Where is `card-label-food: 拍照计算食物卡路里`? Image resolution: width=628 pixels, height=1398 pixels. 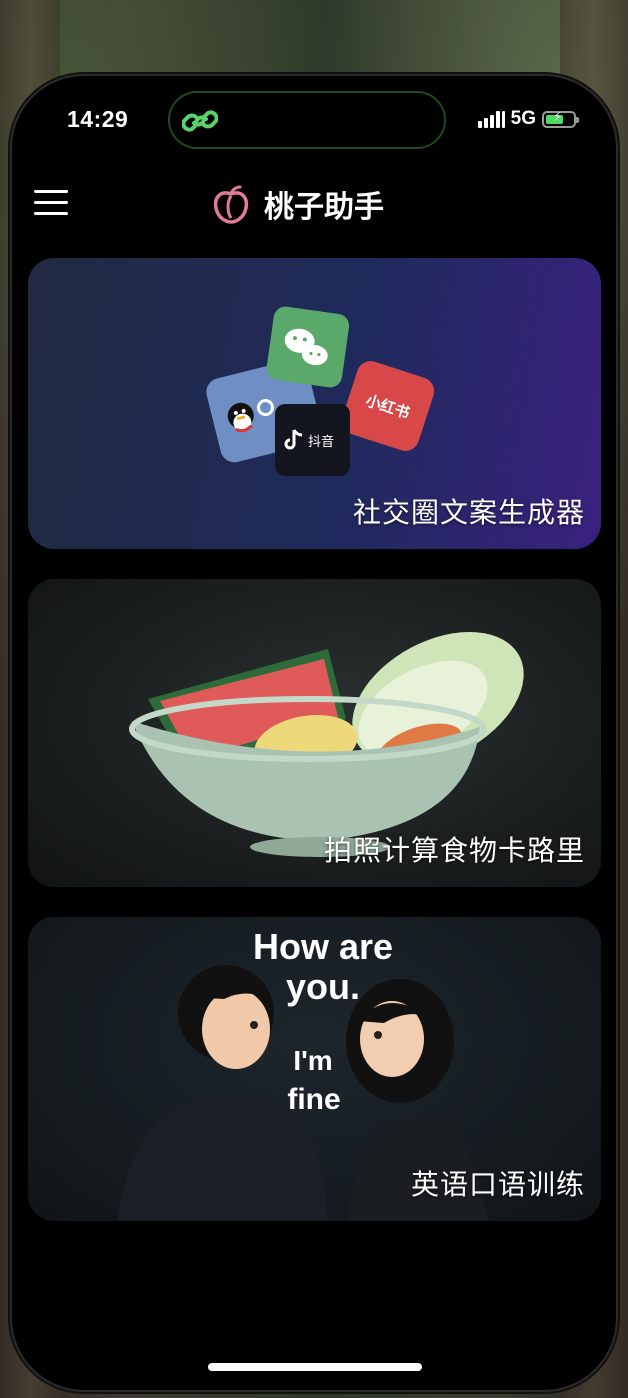
card-label-food: 拍照计算食物卡路里 is located at coordinates (454, 850).